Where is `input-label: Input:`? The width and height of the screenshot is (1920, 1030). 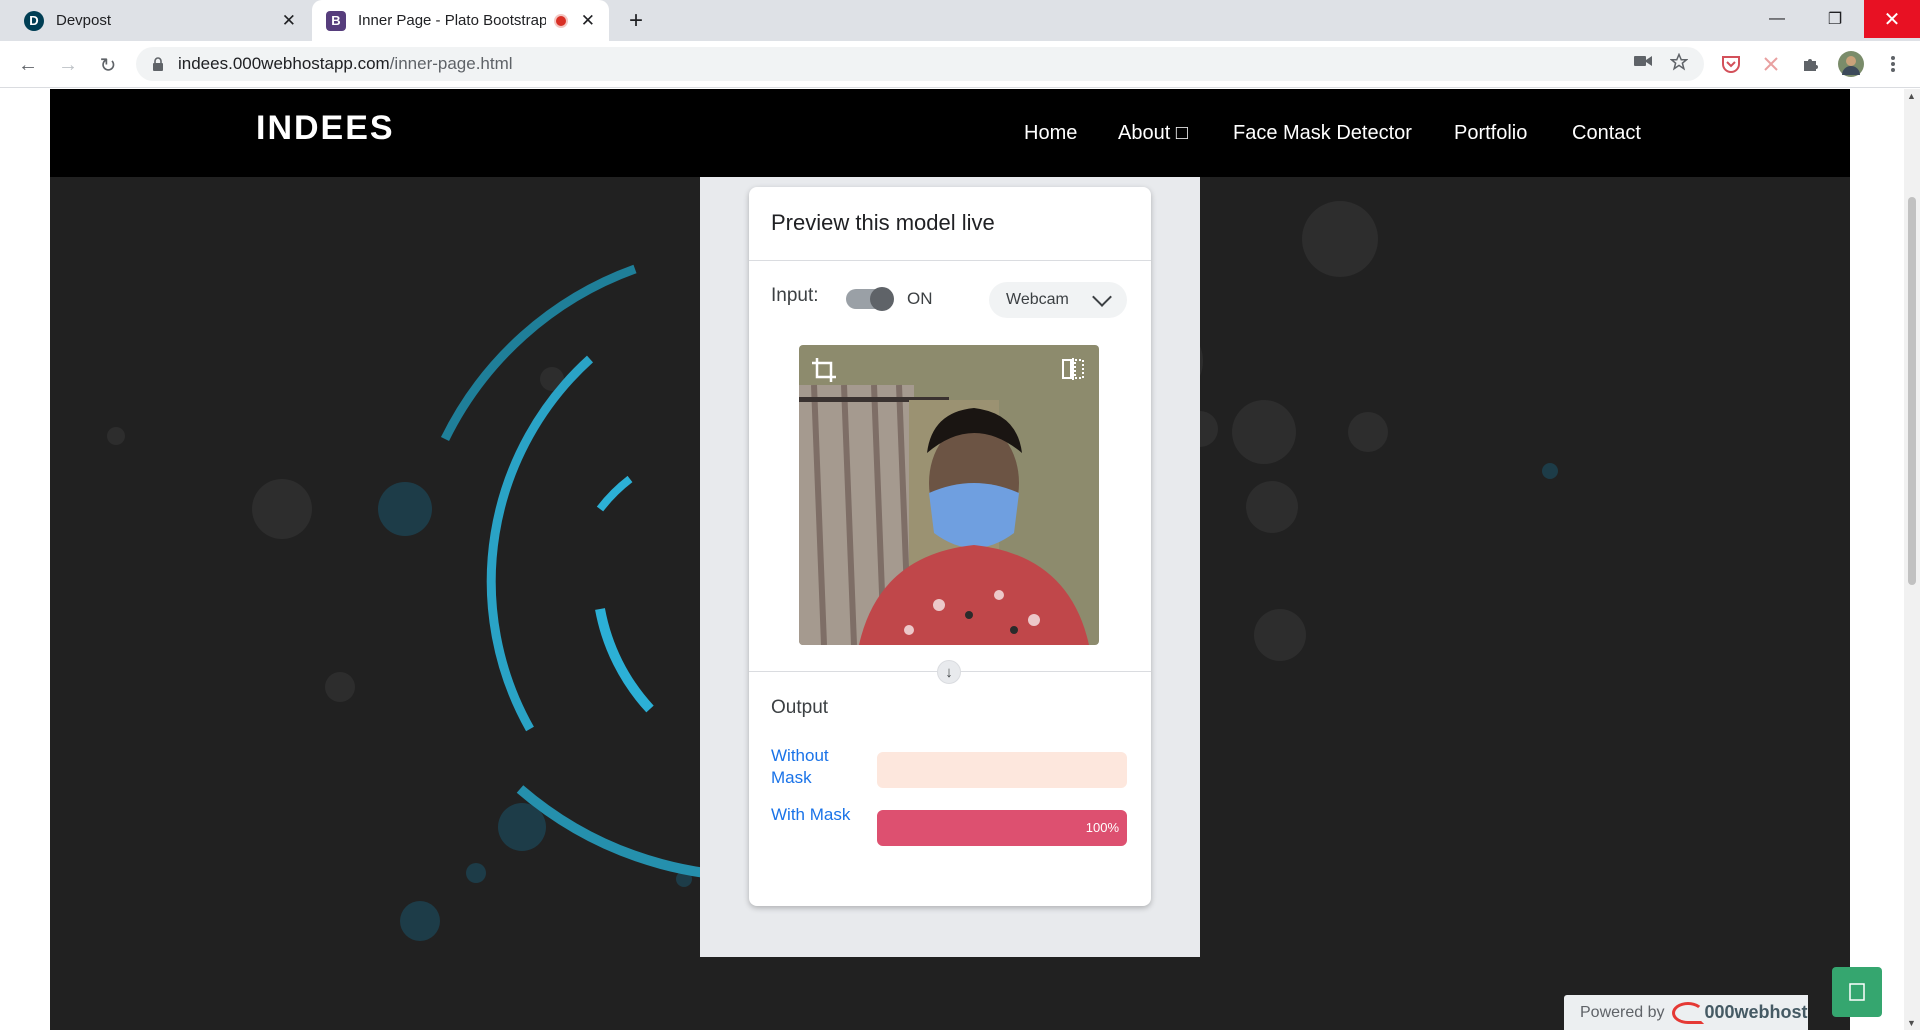 input-label: Input: is located at coordinates (795, 295).